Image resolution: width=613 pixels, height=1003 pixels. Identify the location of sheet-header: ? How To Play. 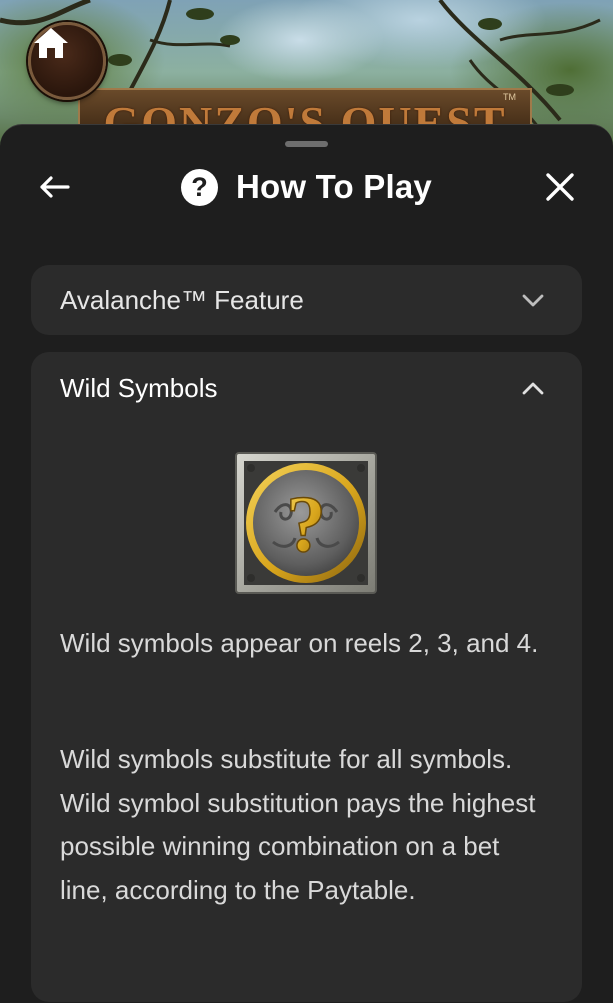
(306, 187).